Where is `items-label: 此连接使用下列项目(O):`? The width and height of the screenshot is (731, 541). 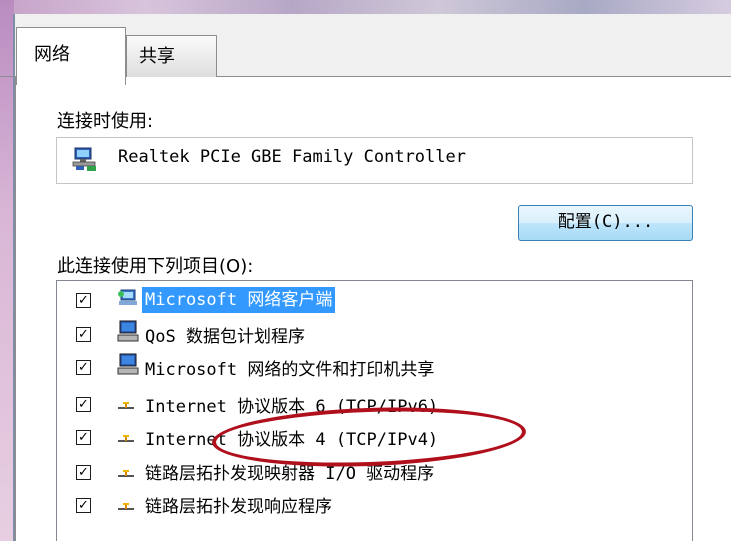 items-label: 此连接使用下列项目(O): is located at coordinates (155, 266).